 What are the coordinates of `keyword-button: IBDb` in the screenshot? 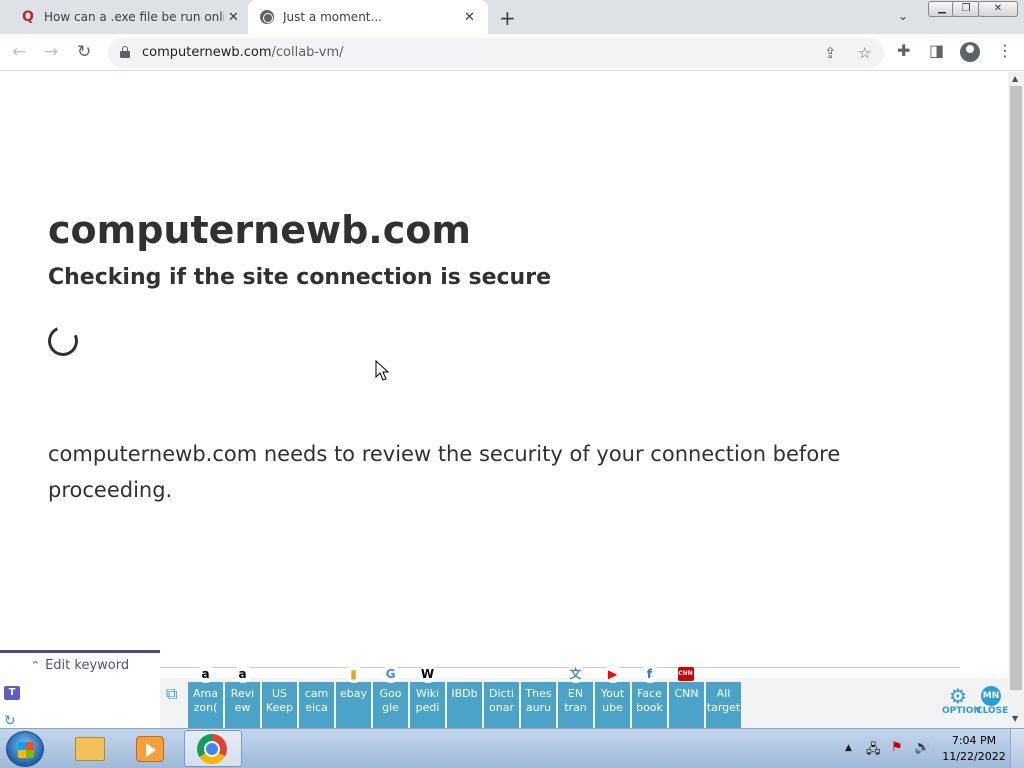 It's located at (464, 705).